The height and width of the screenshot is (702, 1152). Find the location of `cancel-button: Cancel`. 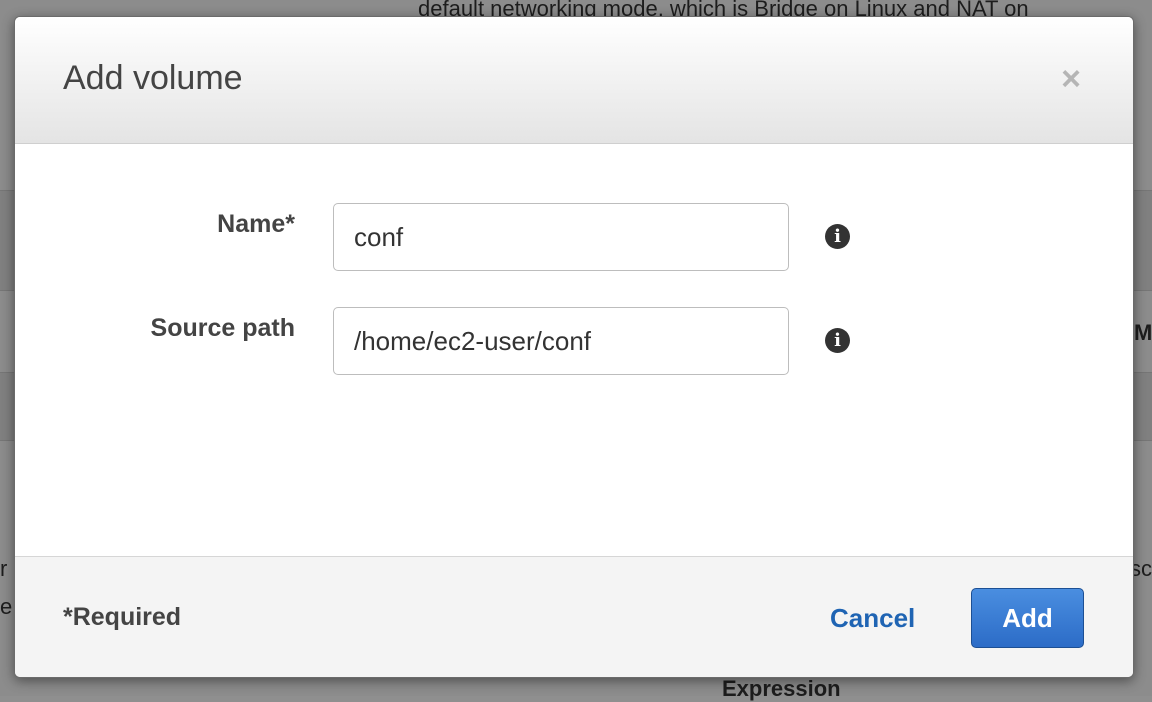

cancel-button: Cancel is located at coordinates (872, 618).